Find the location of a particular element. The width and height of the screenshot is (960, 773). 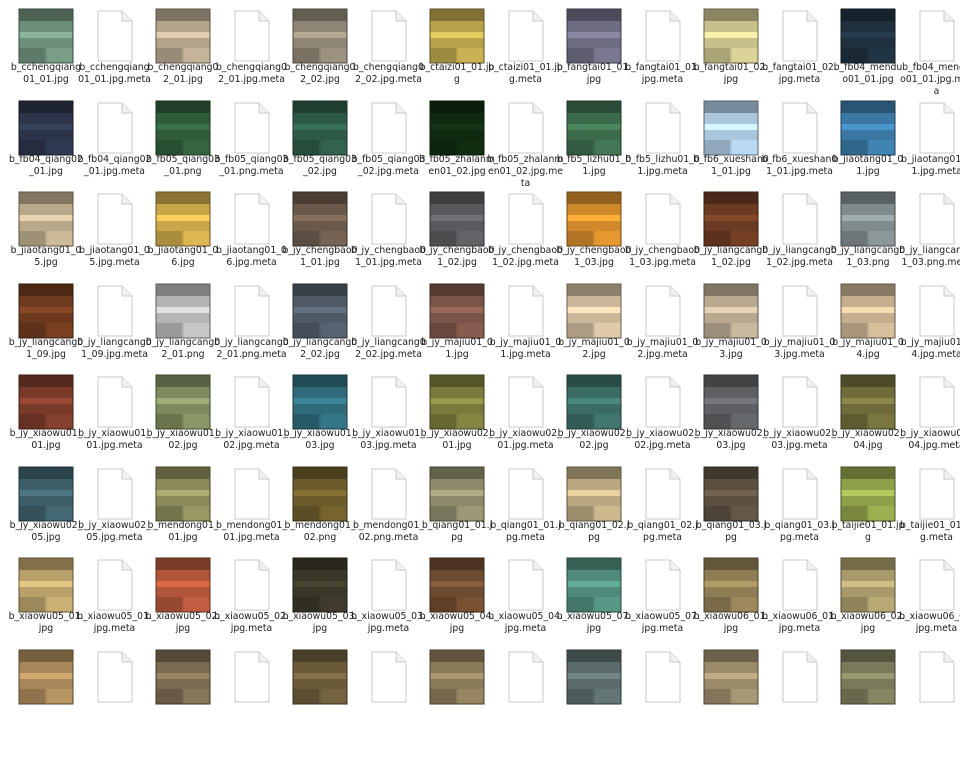

file-name-label: b_jy_chengbao01_03.jpg is located at coordinates (594, 257).